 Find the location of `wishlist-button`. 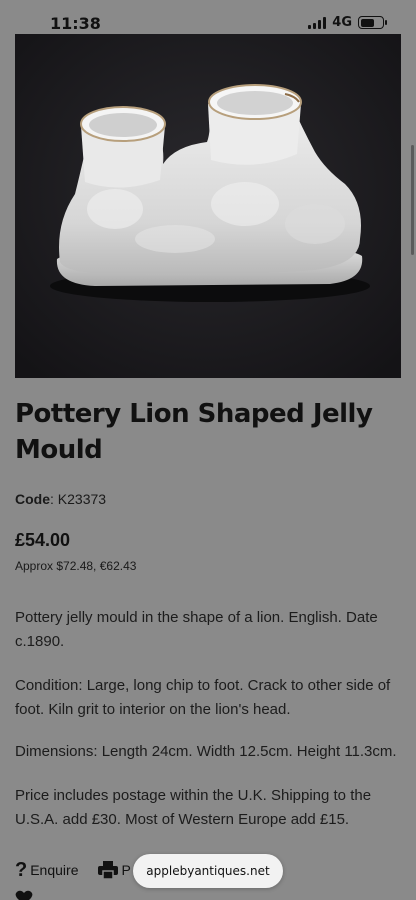

wishlist-button is located at coordinates (24, 895).